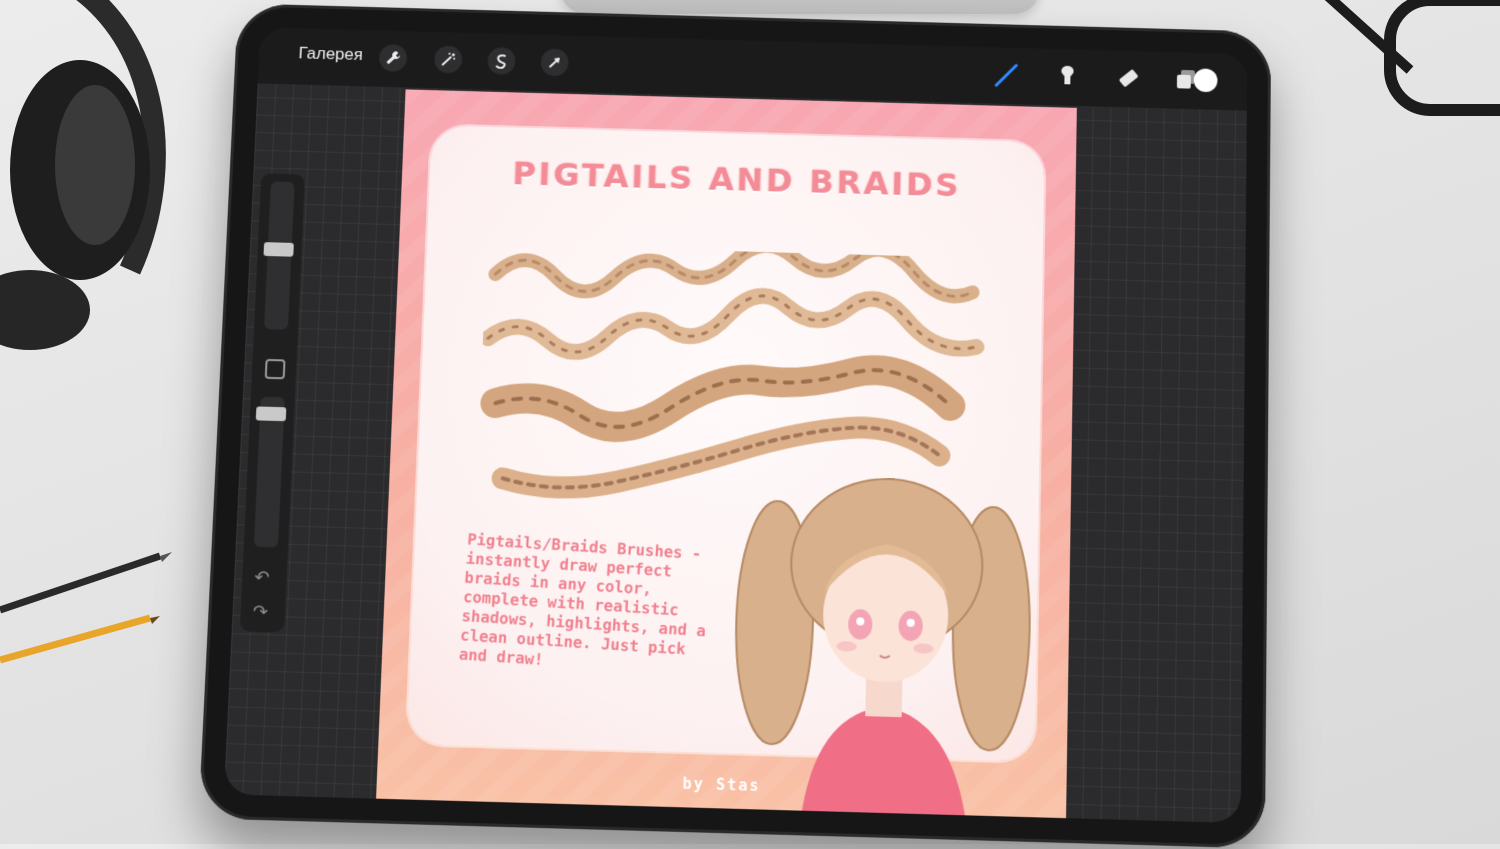 The height and width of the screenshot is (849, 1500). What do you see at coordinates (262, 578) in the screenshot?
I see `undo-icon: ↶` at bounding box center [262, 578].